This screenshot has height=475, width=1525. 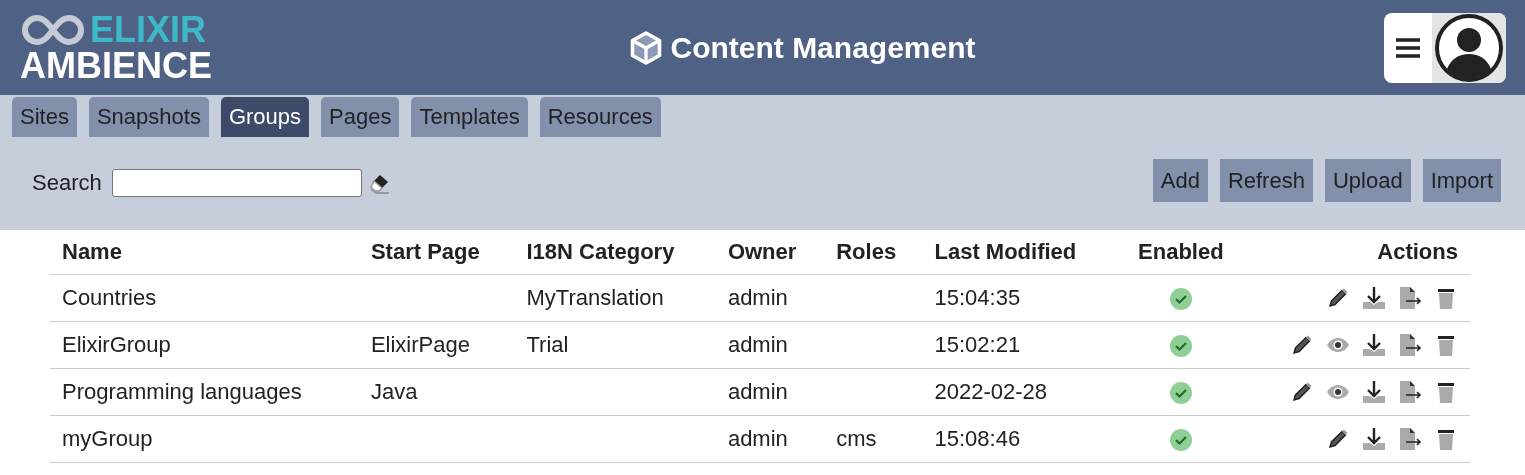 I want to click on column-header: Roles, so click(x=873, y=252).